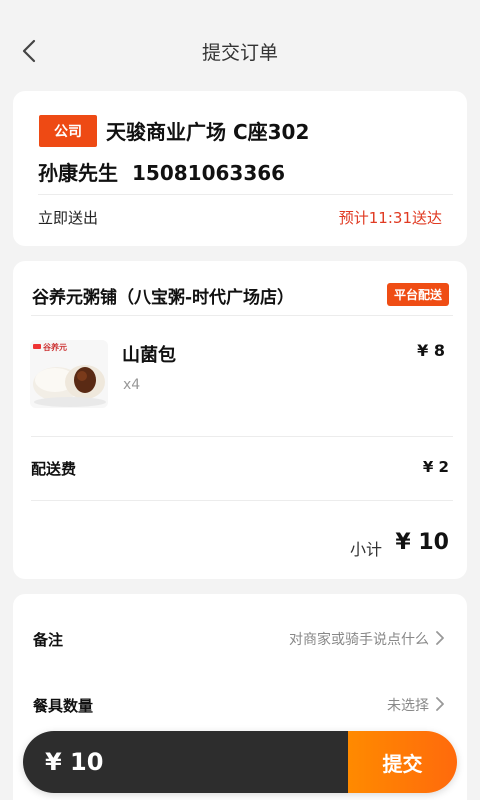 Image resolution: width=480 pixels, height=800 pixels. Describe the element at coordinates (408, 706) in the screenshot. I see `utensils-value: 未选择` at that location.